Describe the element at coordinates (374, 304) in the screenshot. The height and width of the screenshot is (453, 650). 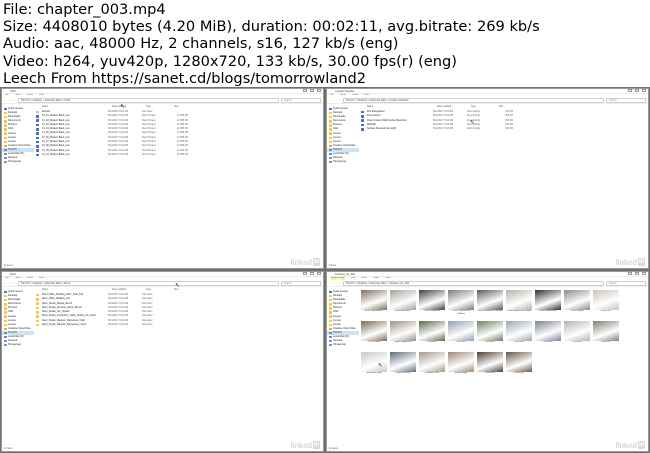
I see `image-thumbnail: 00001 Glasshouse 1` at that location.